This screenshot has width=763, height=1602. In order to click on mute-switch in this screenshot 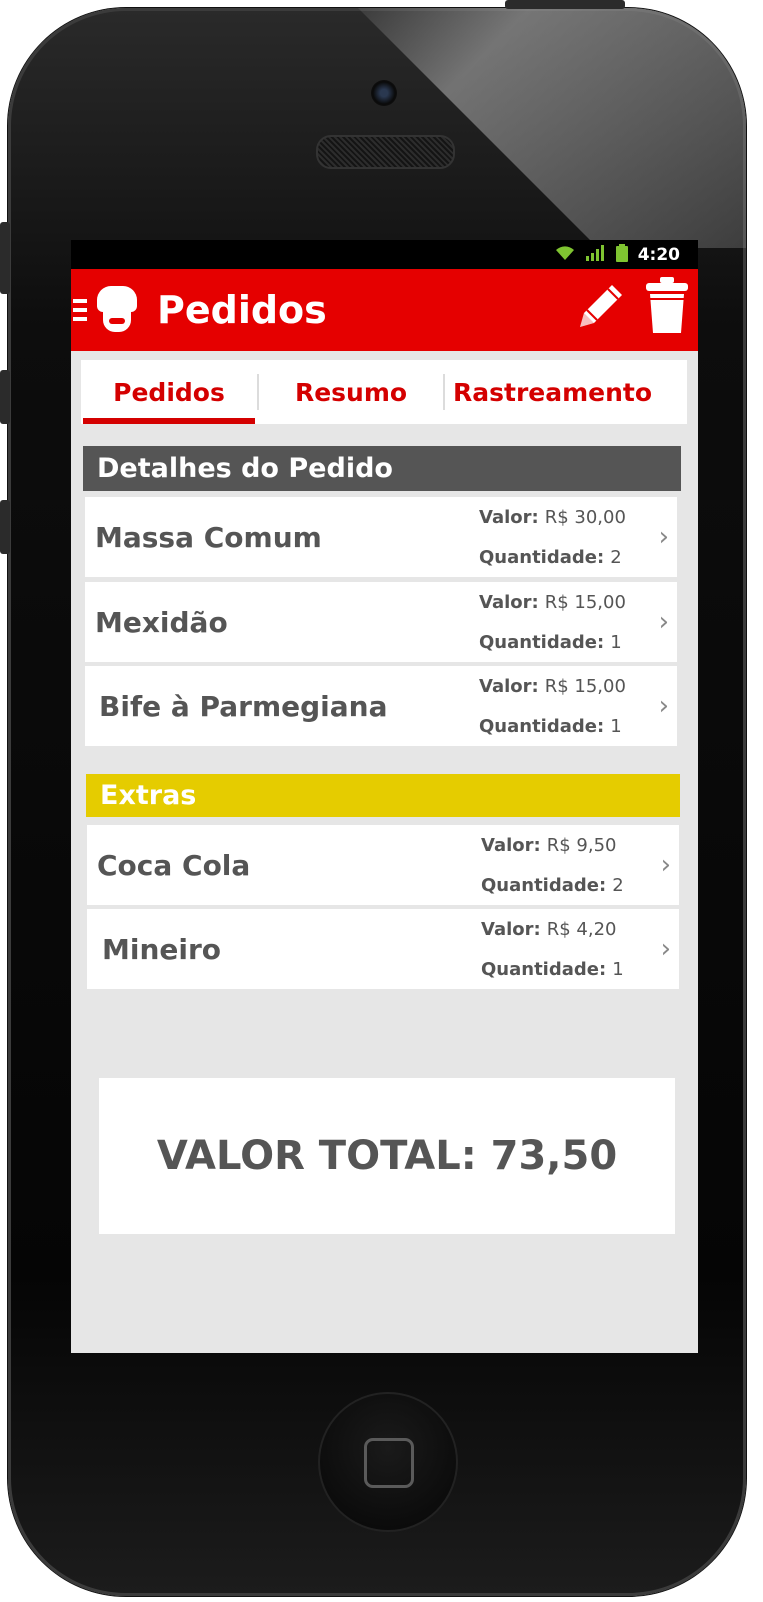, I will do `click(5, 258)`.